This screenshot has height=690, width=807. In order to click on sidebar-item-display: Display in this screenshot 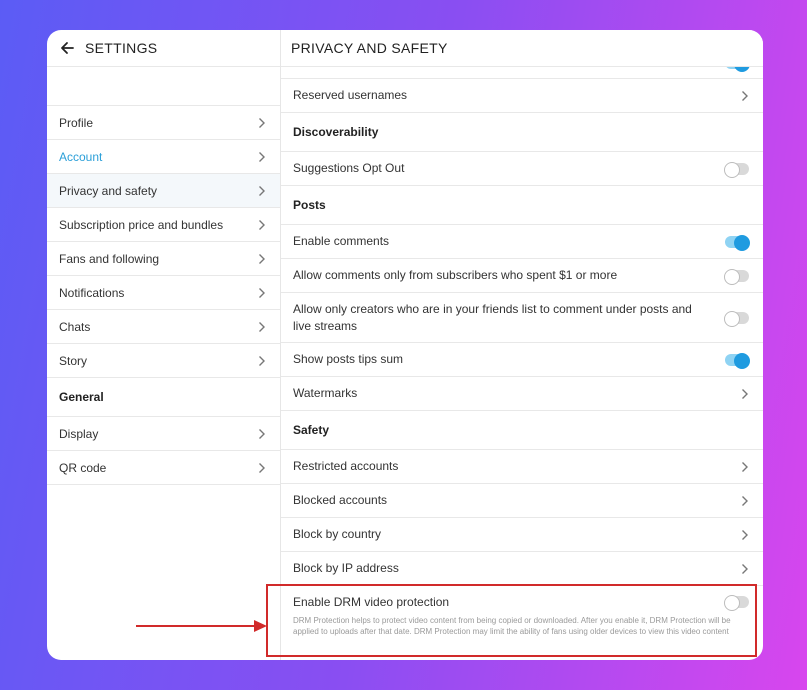, I will do `click(163, 434)`.